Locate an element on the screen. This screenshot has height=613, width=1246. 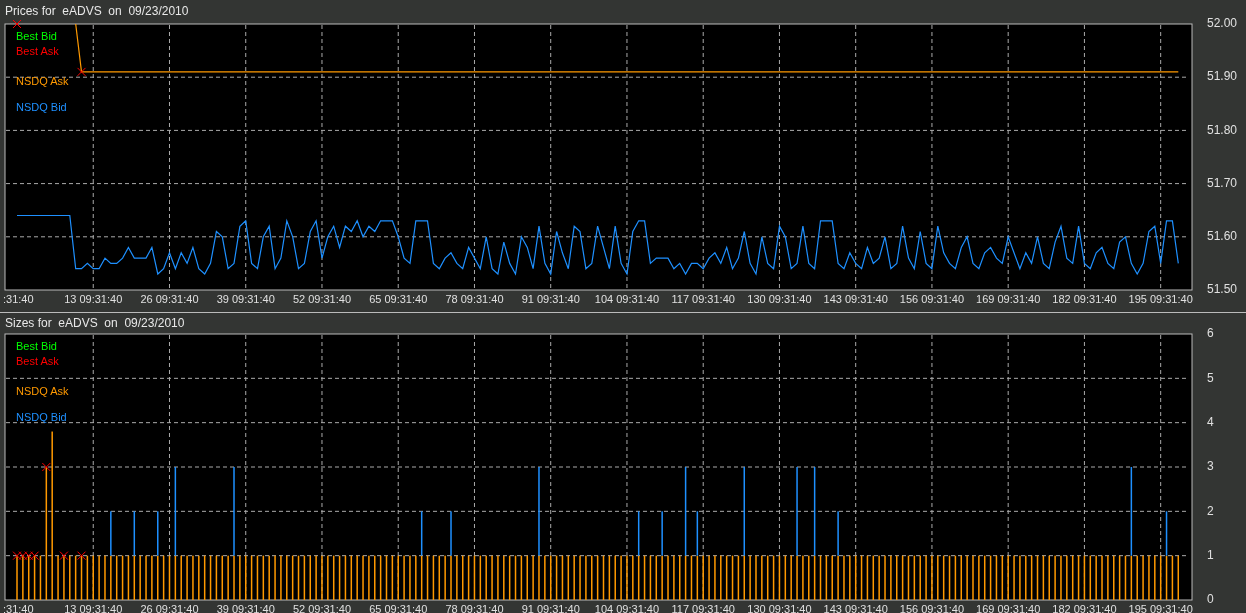
legend-label: Best Ask is located at coordinates (37, 50).